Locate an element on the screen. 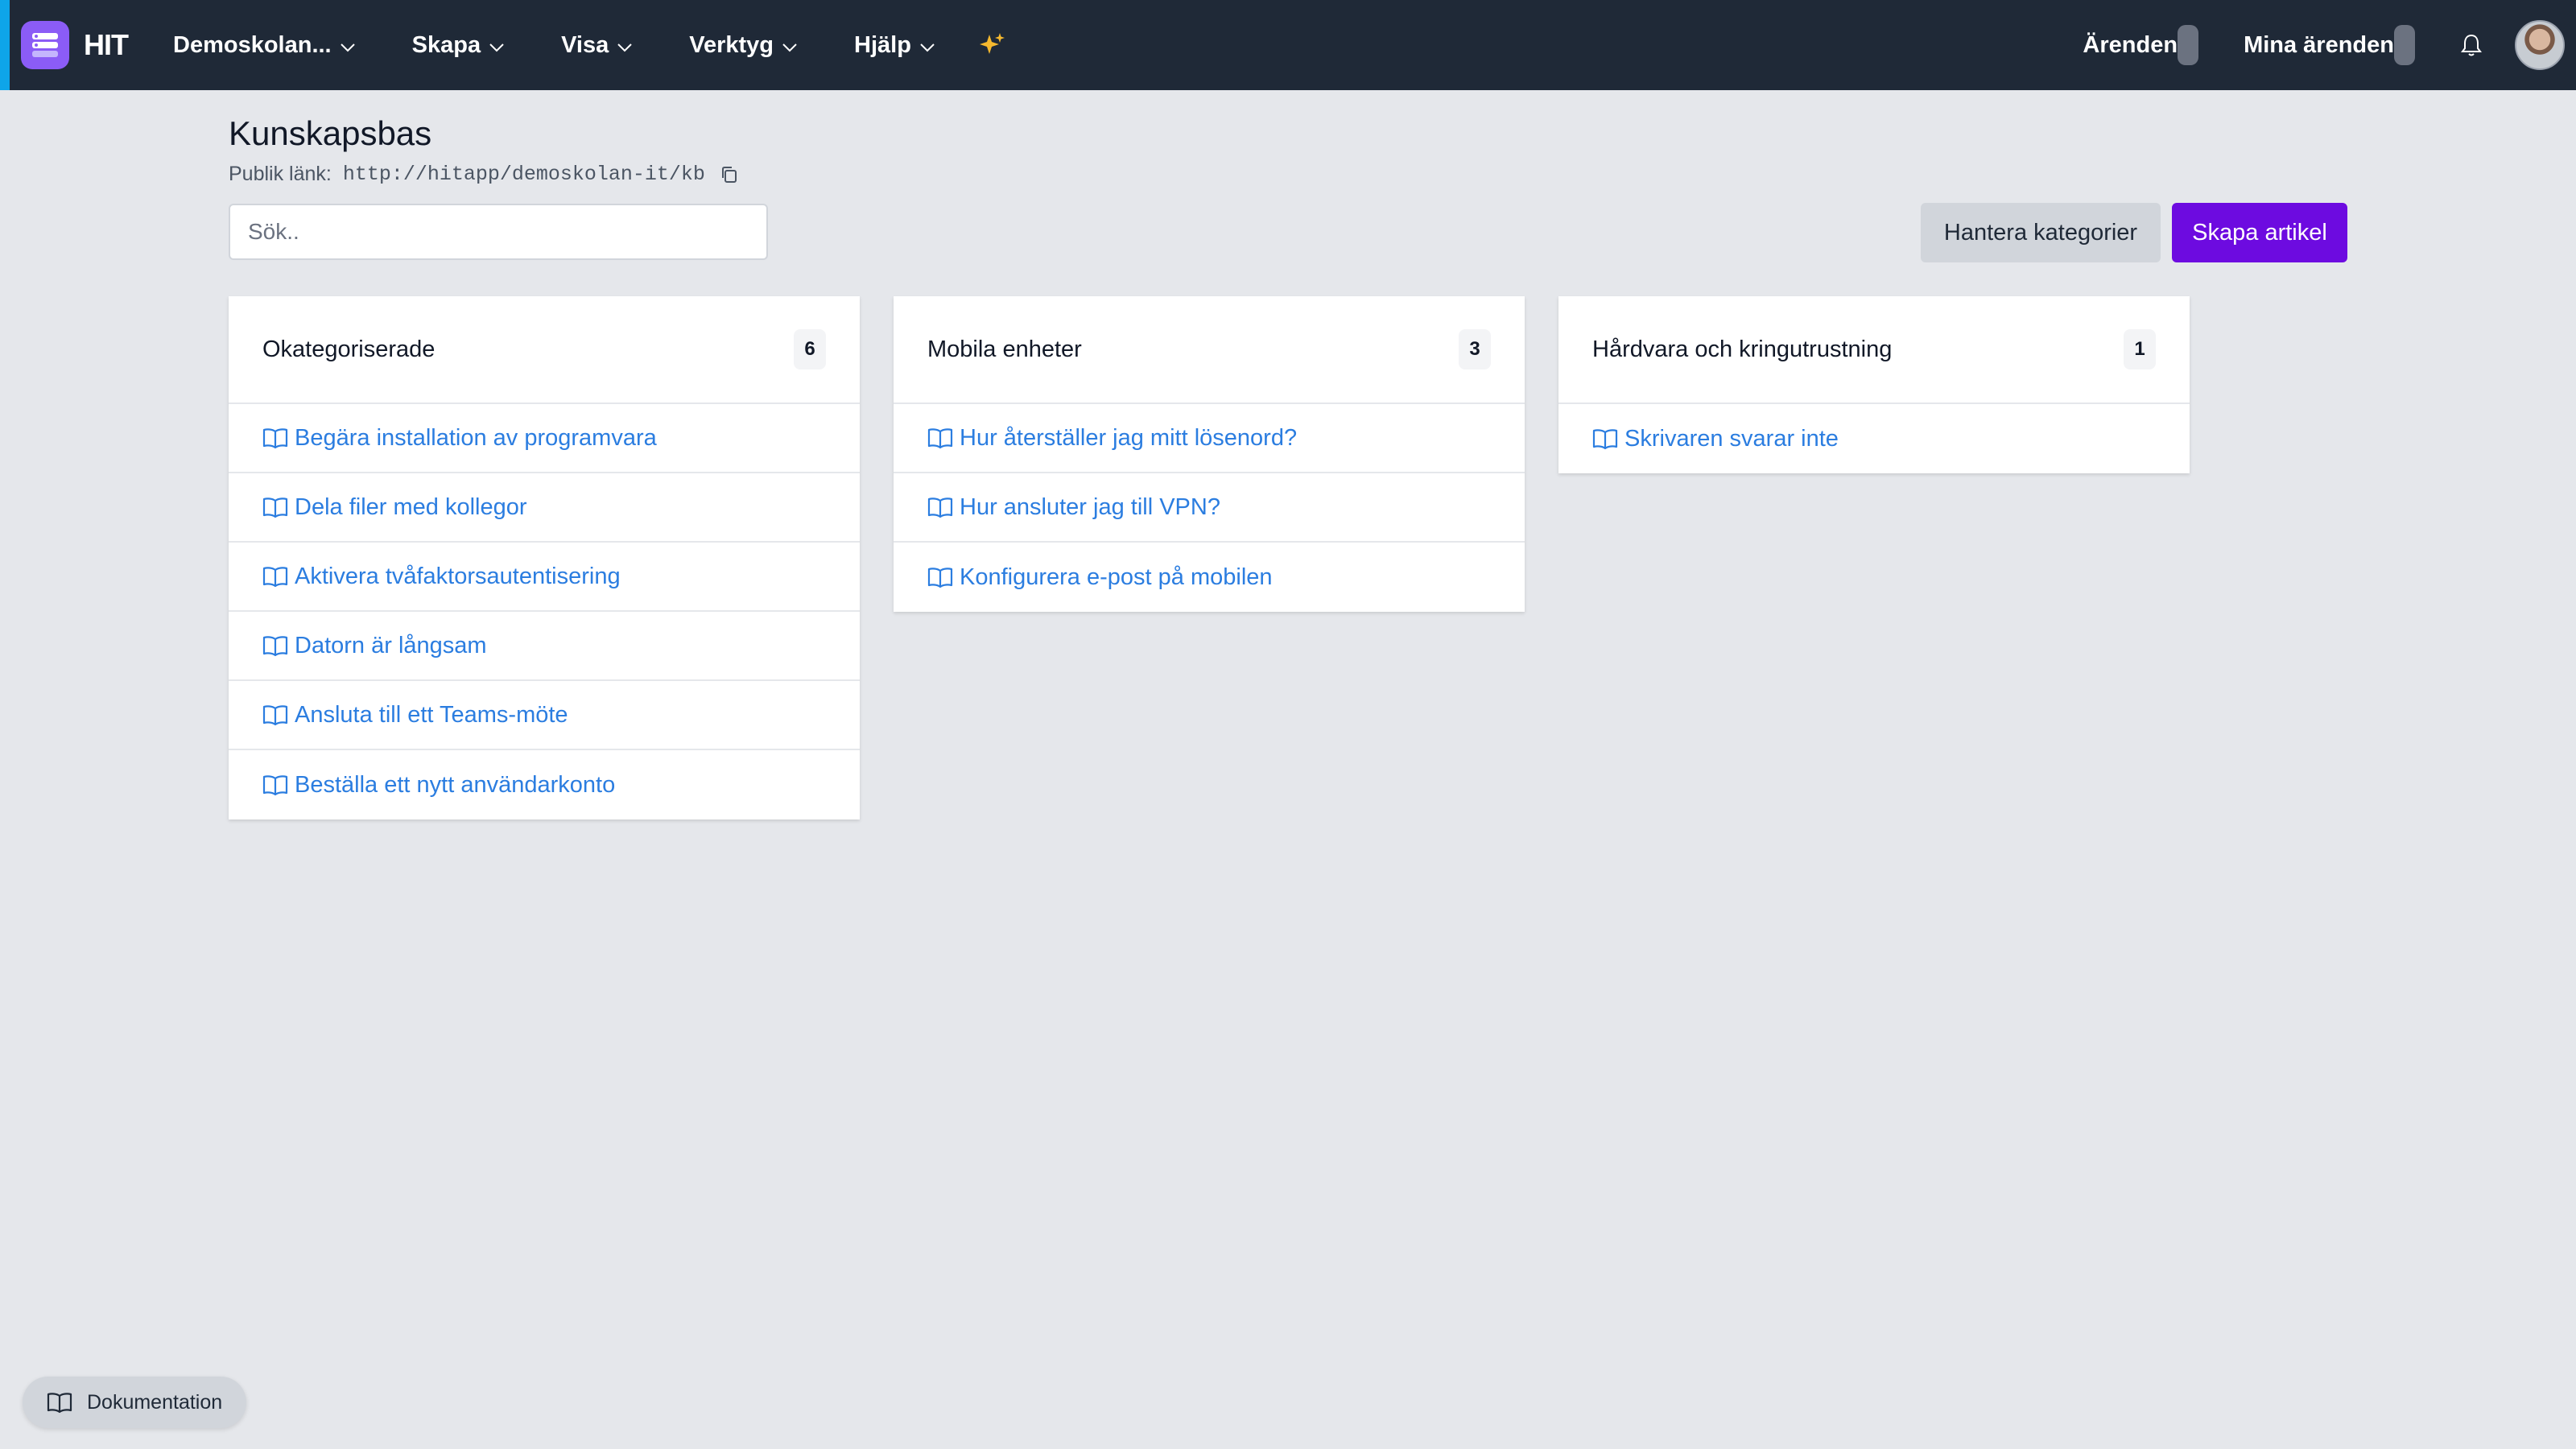  article-title: Hur ansluter jag till VPN? is located at coordinates (1090, 506).